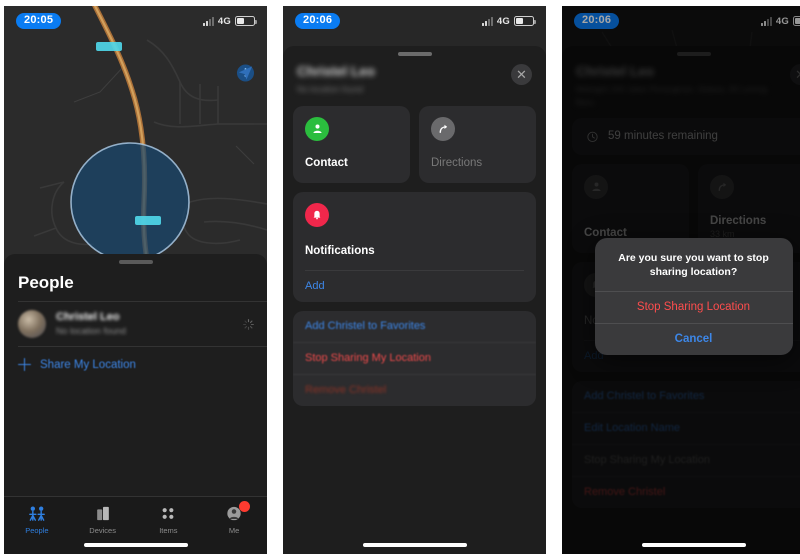 The height and width of the screenshot is (560, 800). I want to click on plus-icon, so click(24, 364).